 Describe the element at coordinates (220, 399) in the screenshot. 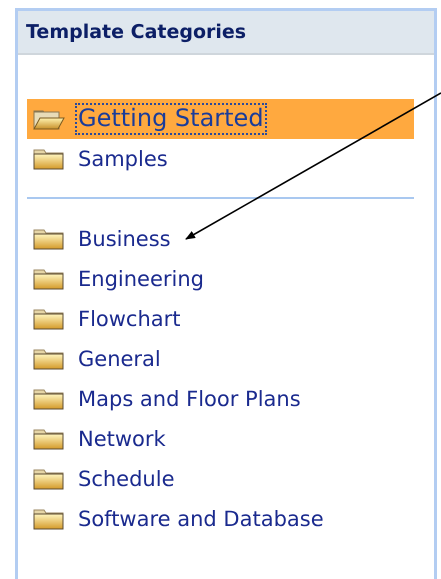

I see `category-item: Maps and Floor Plans` at that location.